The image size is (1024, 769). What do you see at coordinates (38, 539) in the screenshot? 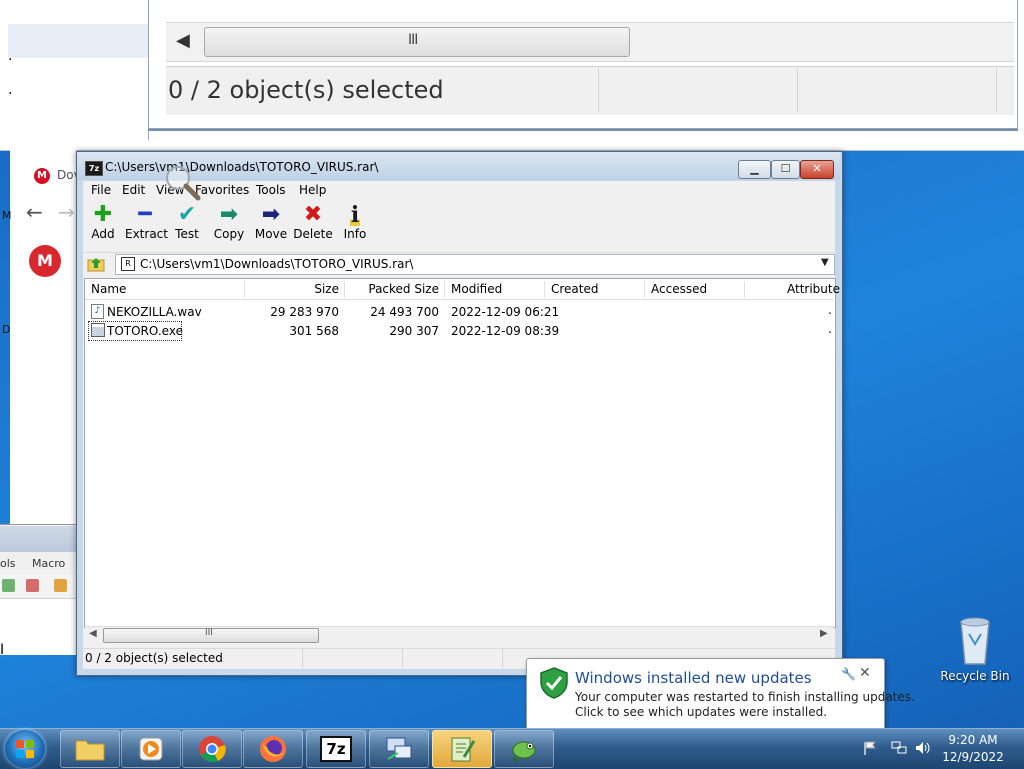
I see `notepad-titlebar` at bounding box center [38, 539].